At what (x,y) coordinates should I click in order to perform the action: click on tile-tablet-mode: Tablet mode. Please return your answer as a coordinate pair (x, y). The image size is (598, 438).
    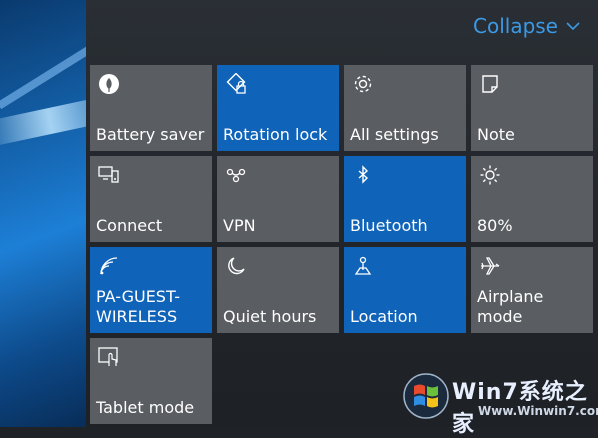
    Looking at the image, I should click on (151, 381).